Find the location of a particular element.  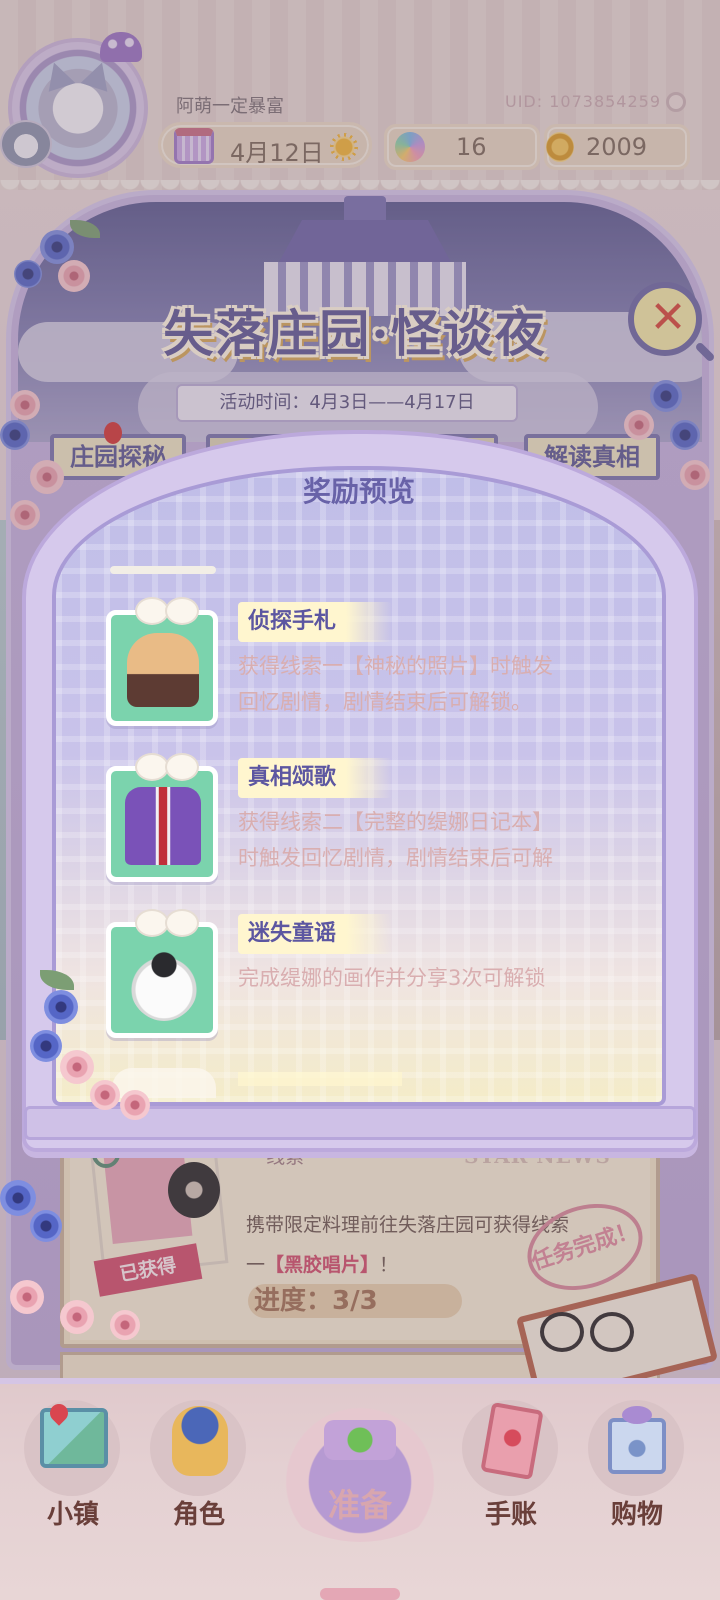

reward-name: 迷失童谣 is located at coordinates (315, 934).